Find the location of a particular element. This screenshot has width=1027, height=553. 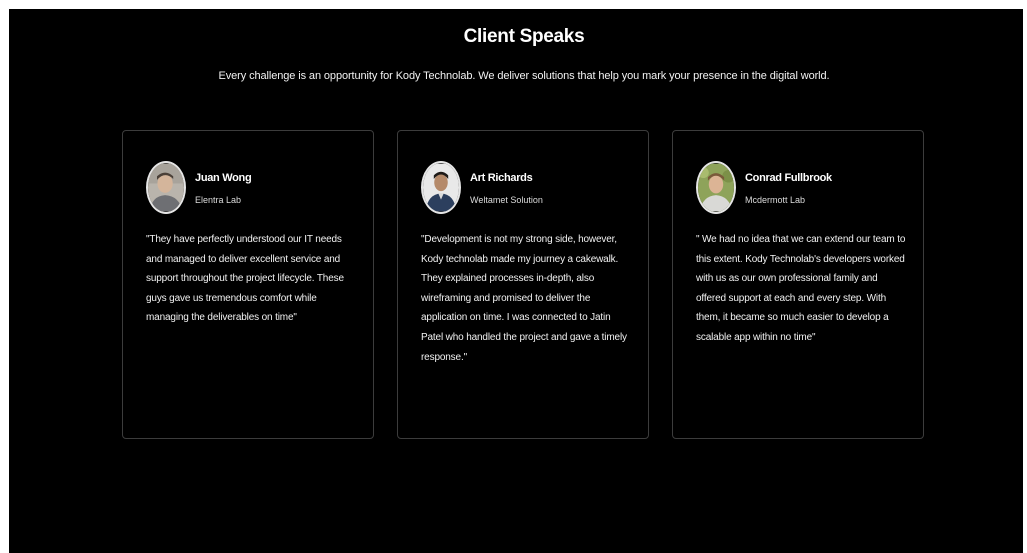

client-name: Art Richards is located at coordinates (501, 178).